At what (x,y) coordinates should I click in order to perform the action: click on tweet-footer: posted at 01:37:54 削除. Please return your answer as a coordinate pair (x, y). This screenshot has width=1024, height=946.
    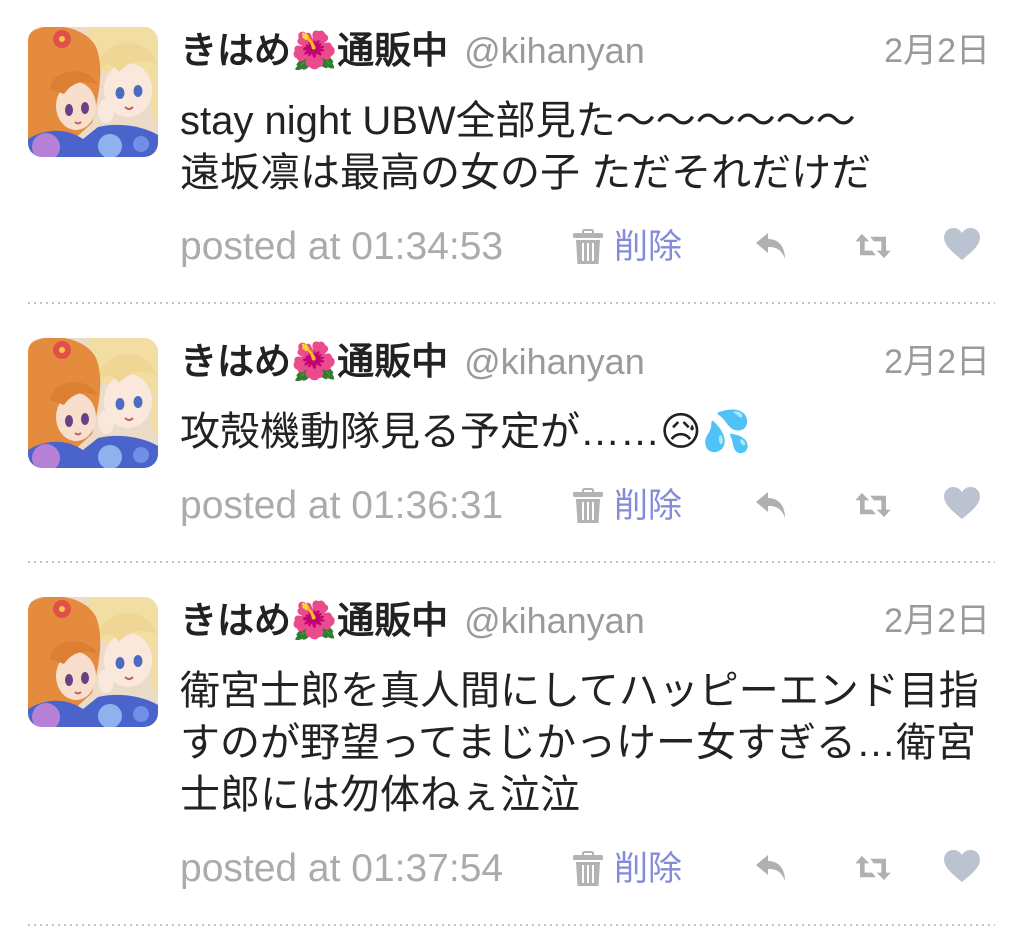
    Looking at the image, I should click on (585, 869).